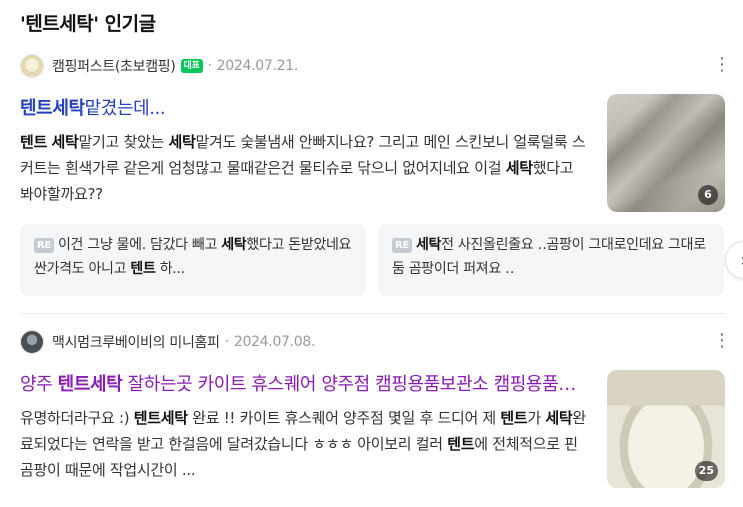  I want to click on reply-card: RE 세탁전 사진올린줄요 ‥곰팡이 그대로인데요 그대로둠 곰팡이더 퍼져요 ‥, so click(551, 260).